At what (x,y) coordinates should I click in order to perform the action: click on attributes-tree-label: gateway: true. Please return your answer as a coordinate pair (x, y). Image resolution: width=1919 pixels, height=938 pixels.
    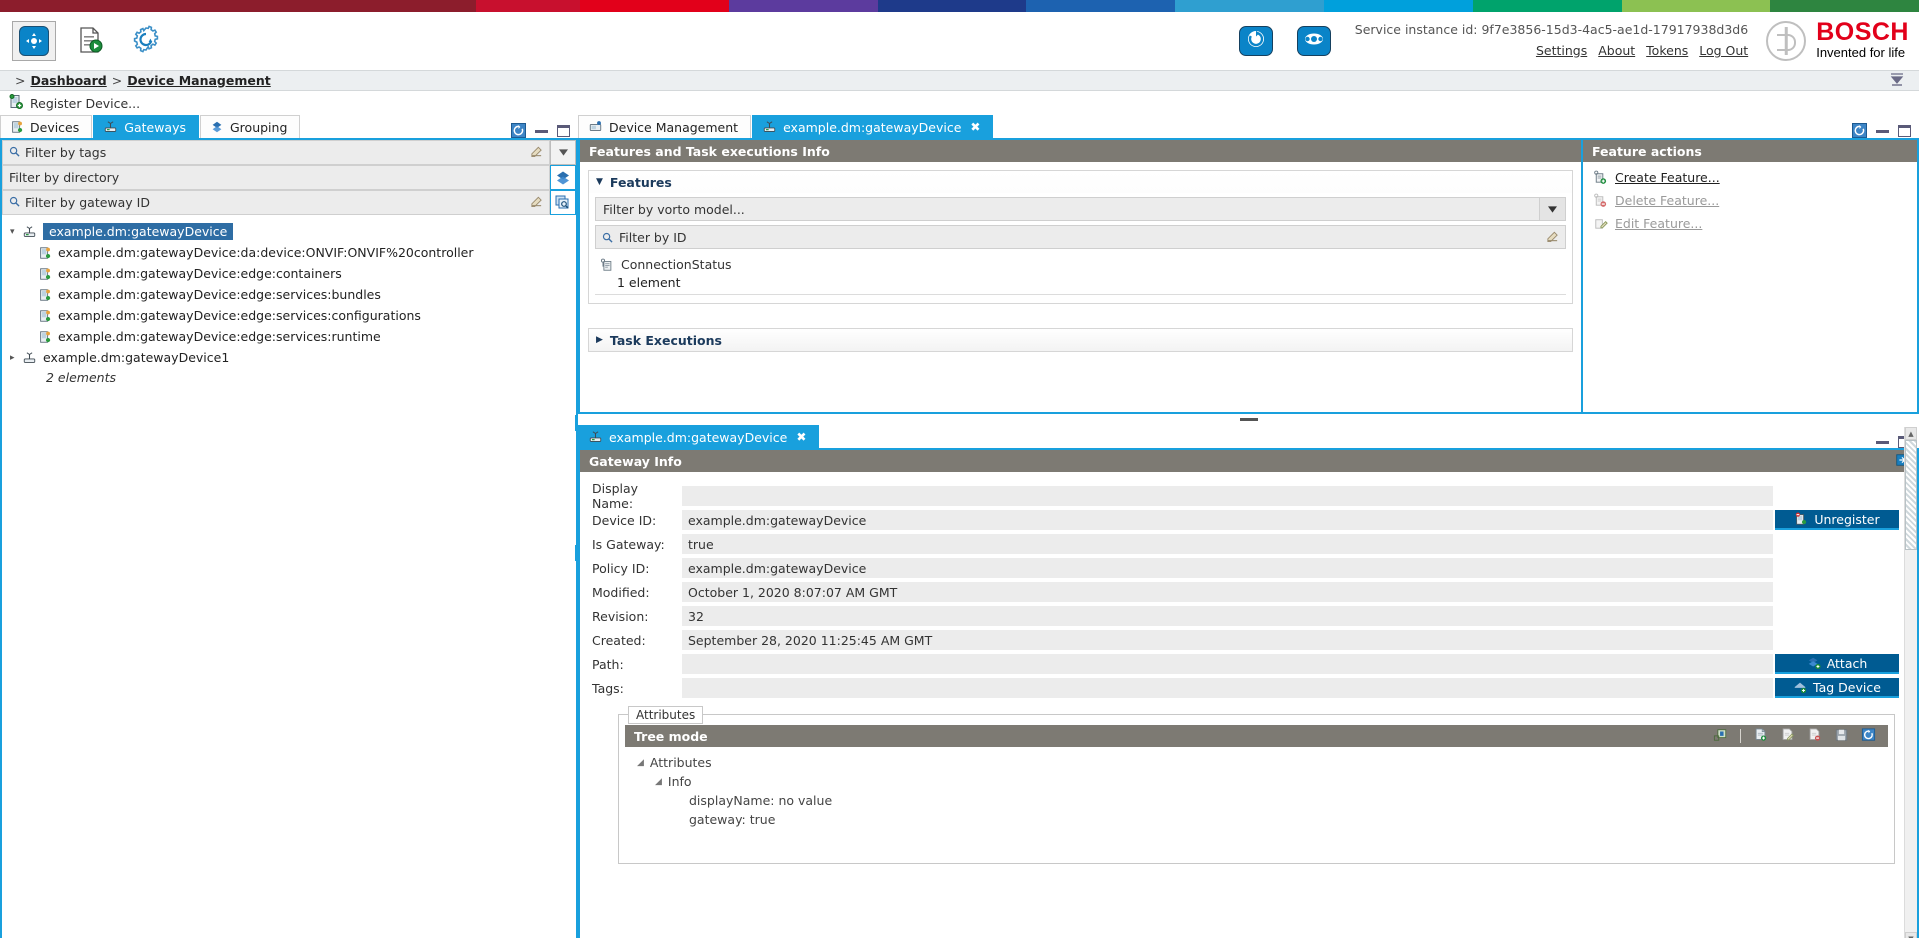
    Looking at the image, I should click on (732, 819).